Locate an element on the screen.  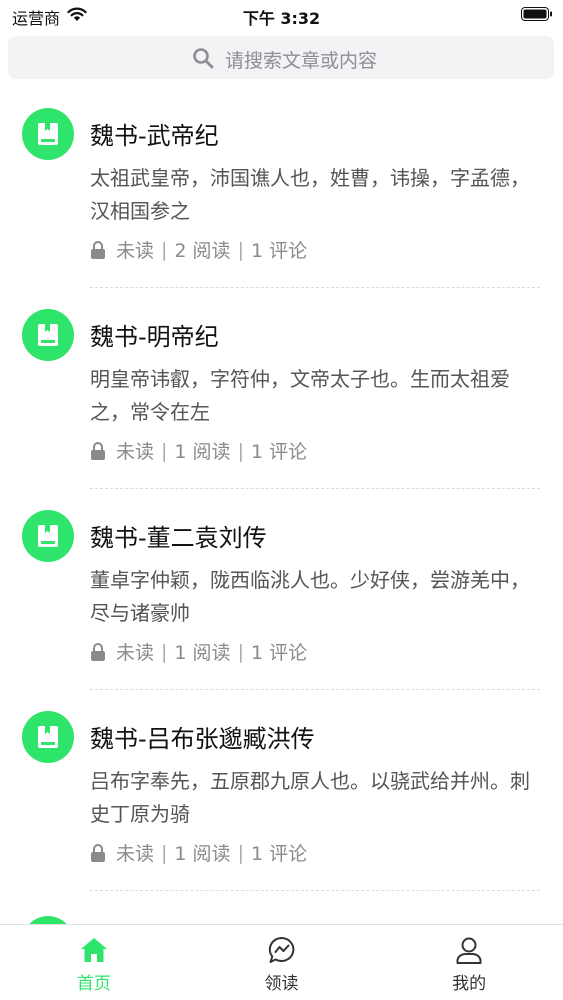
tab-home: 首页 is located at coordinates (94, 962).